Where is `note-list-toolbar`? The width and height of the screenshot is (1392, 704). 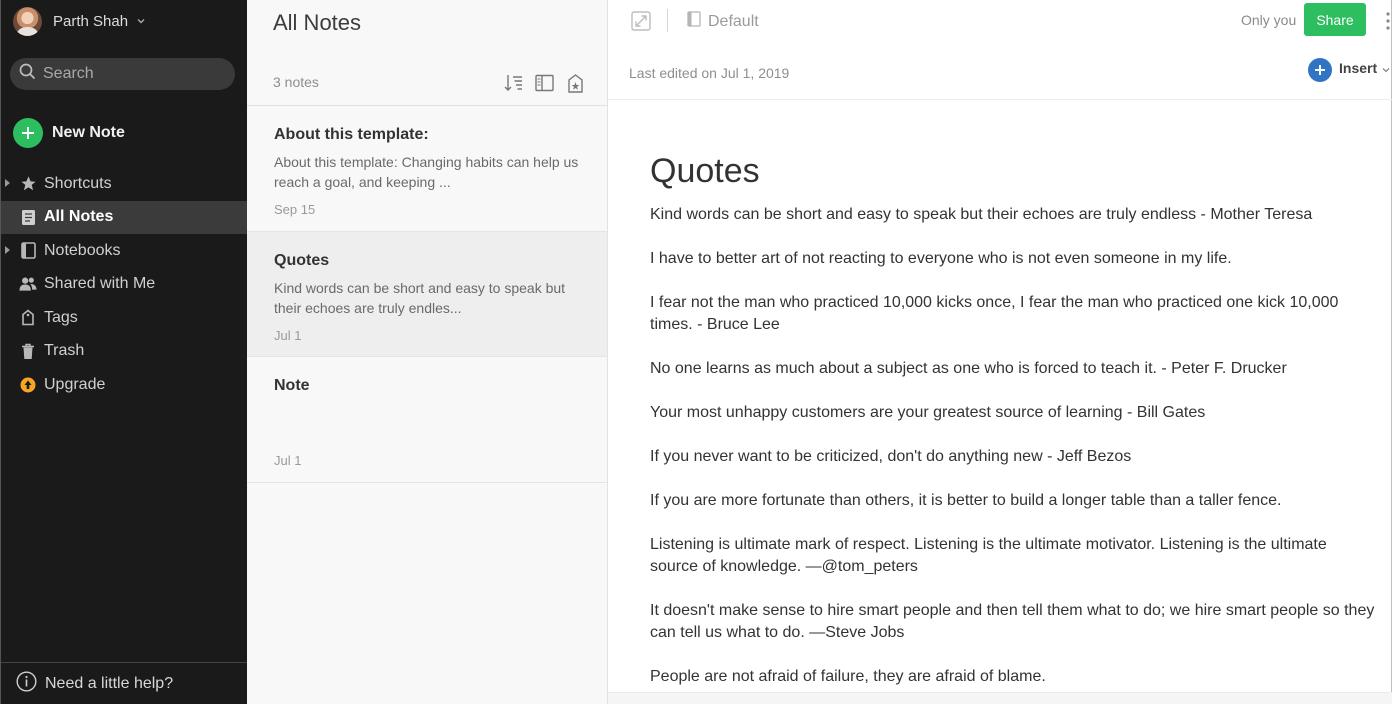
note-list-toolbar is located at coordinates (544, 83).